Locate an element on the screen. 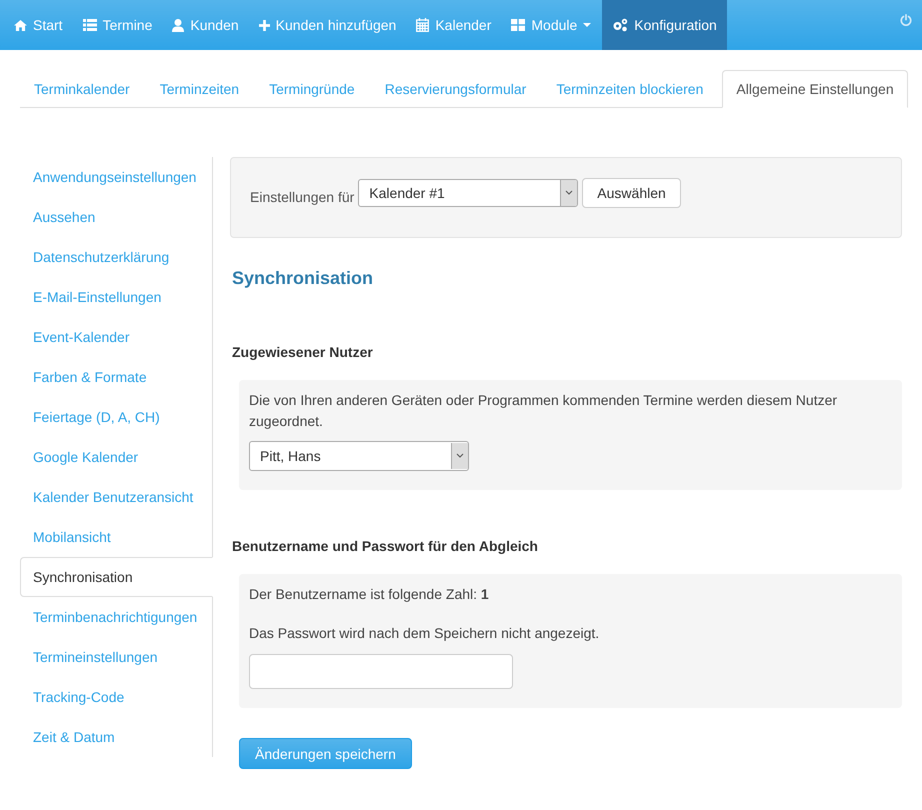  sidebar-item: Feiertage (D, A, CH) is located at coordinates (116, 417).